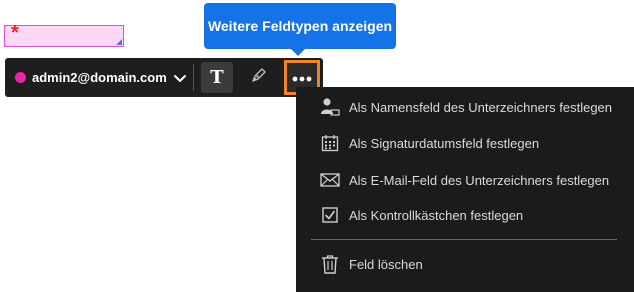 Image resolution: width=634 pixels, height=292 pixels. What do you see at coordinates (20, 77) in the screenshot?
I see `recipient-color-dot` at bounding box center [20, 77].